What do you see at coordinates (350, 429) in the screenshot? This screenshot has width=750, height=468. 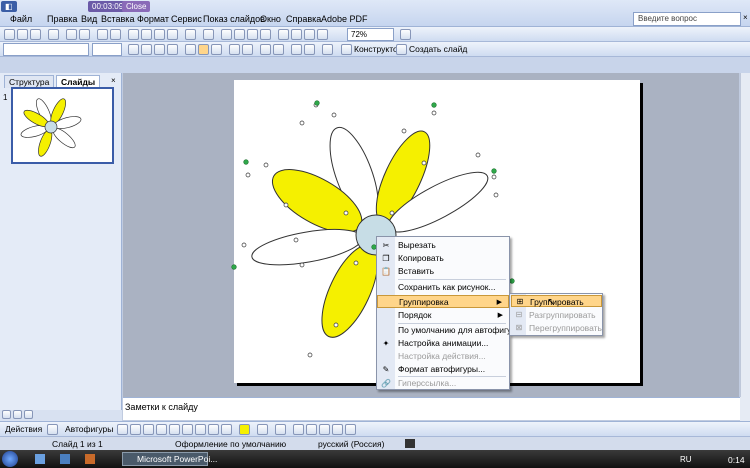 I see `3d-style-icon` at bounding box center [350, 429].